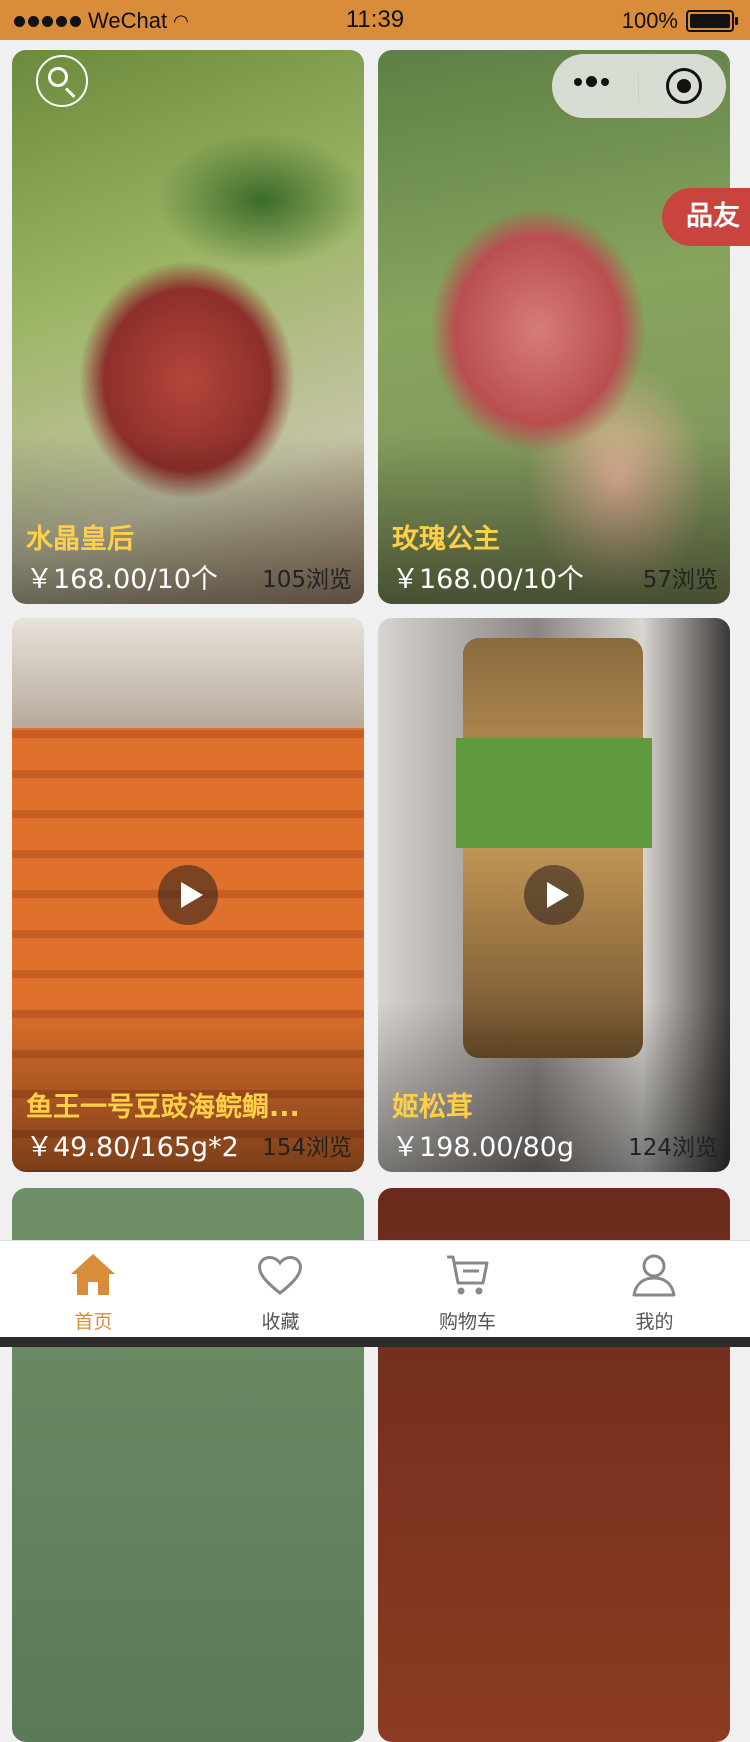 Image resolution: width=750 pixels, height=1742 pixels. What do you see at coordinates (673, 1148) in the screenshot?
I see `product-views: 124浏览` at bounding box center [673, 1148].